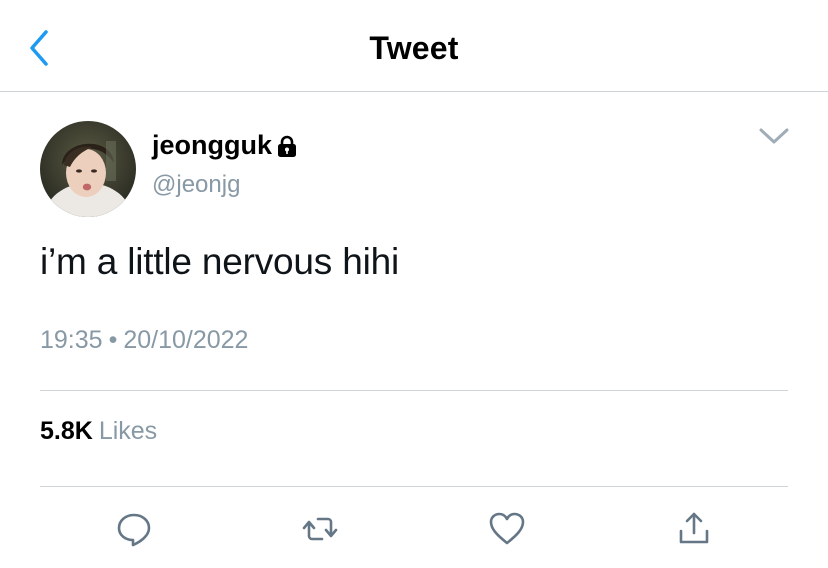 The width and height of the screenshot is (828, 568). What do you see at coordinates (128, 431) in the screenshot?
I see `likes-label: Likes` at bounding box center [128, 431].